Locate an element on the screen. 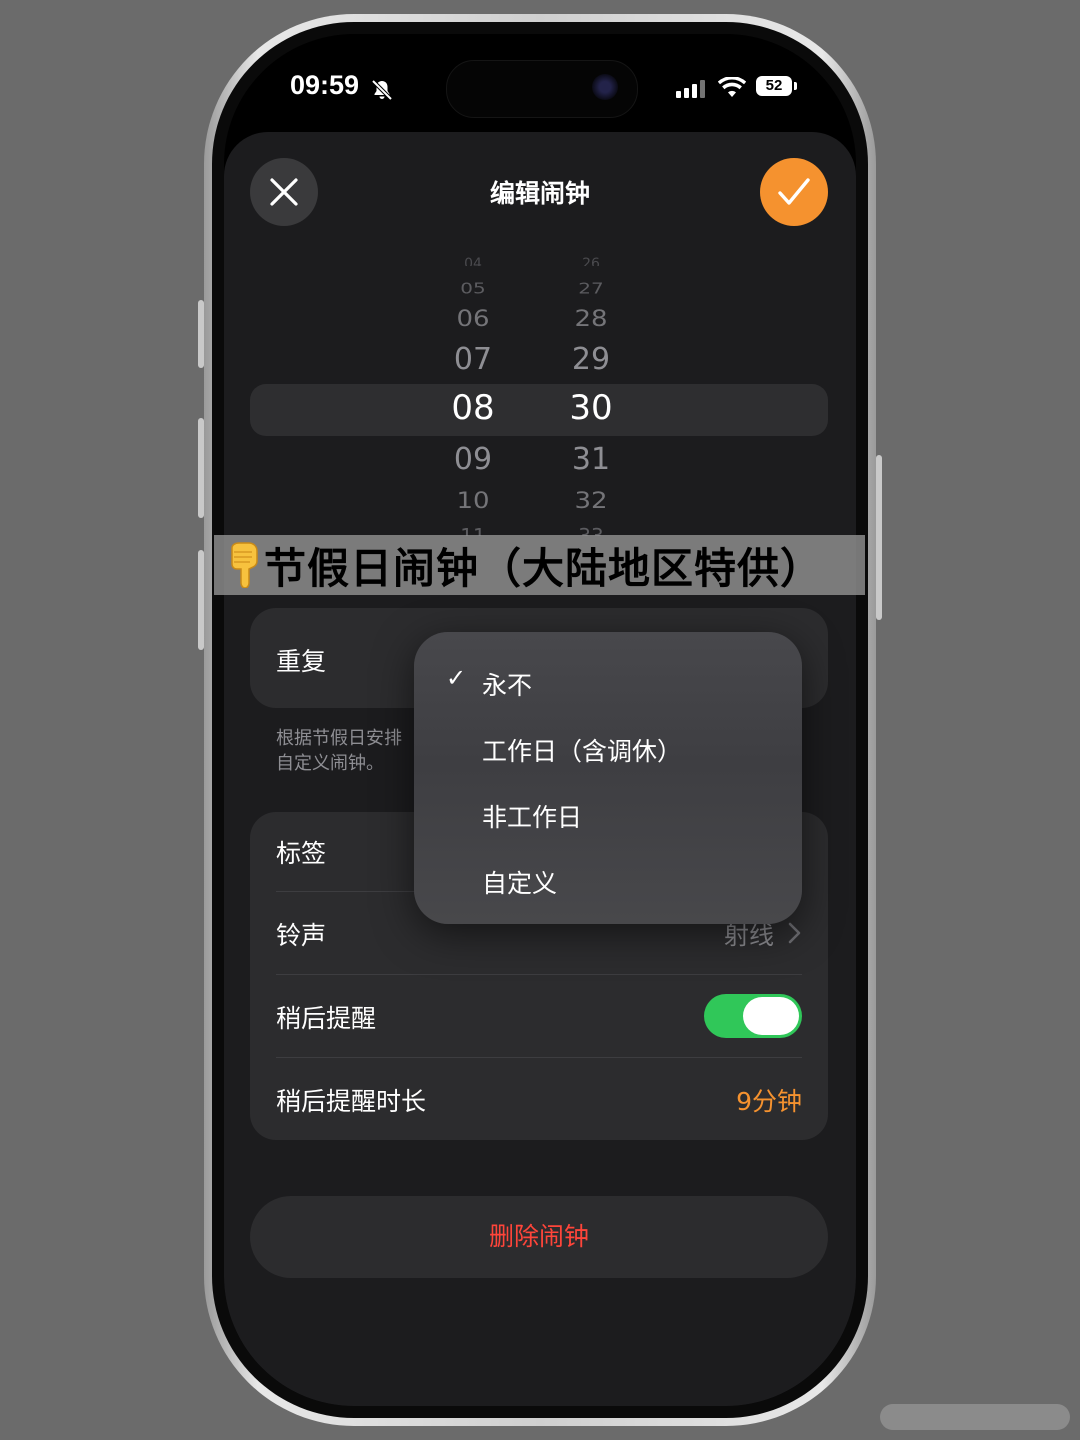 Image resolution: width=1080 pixels, height=1440 pixels. picker-selection-highlight is located at coordinates (539, 410).